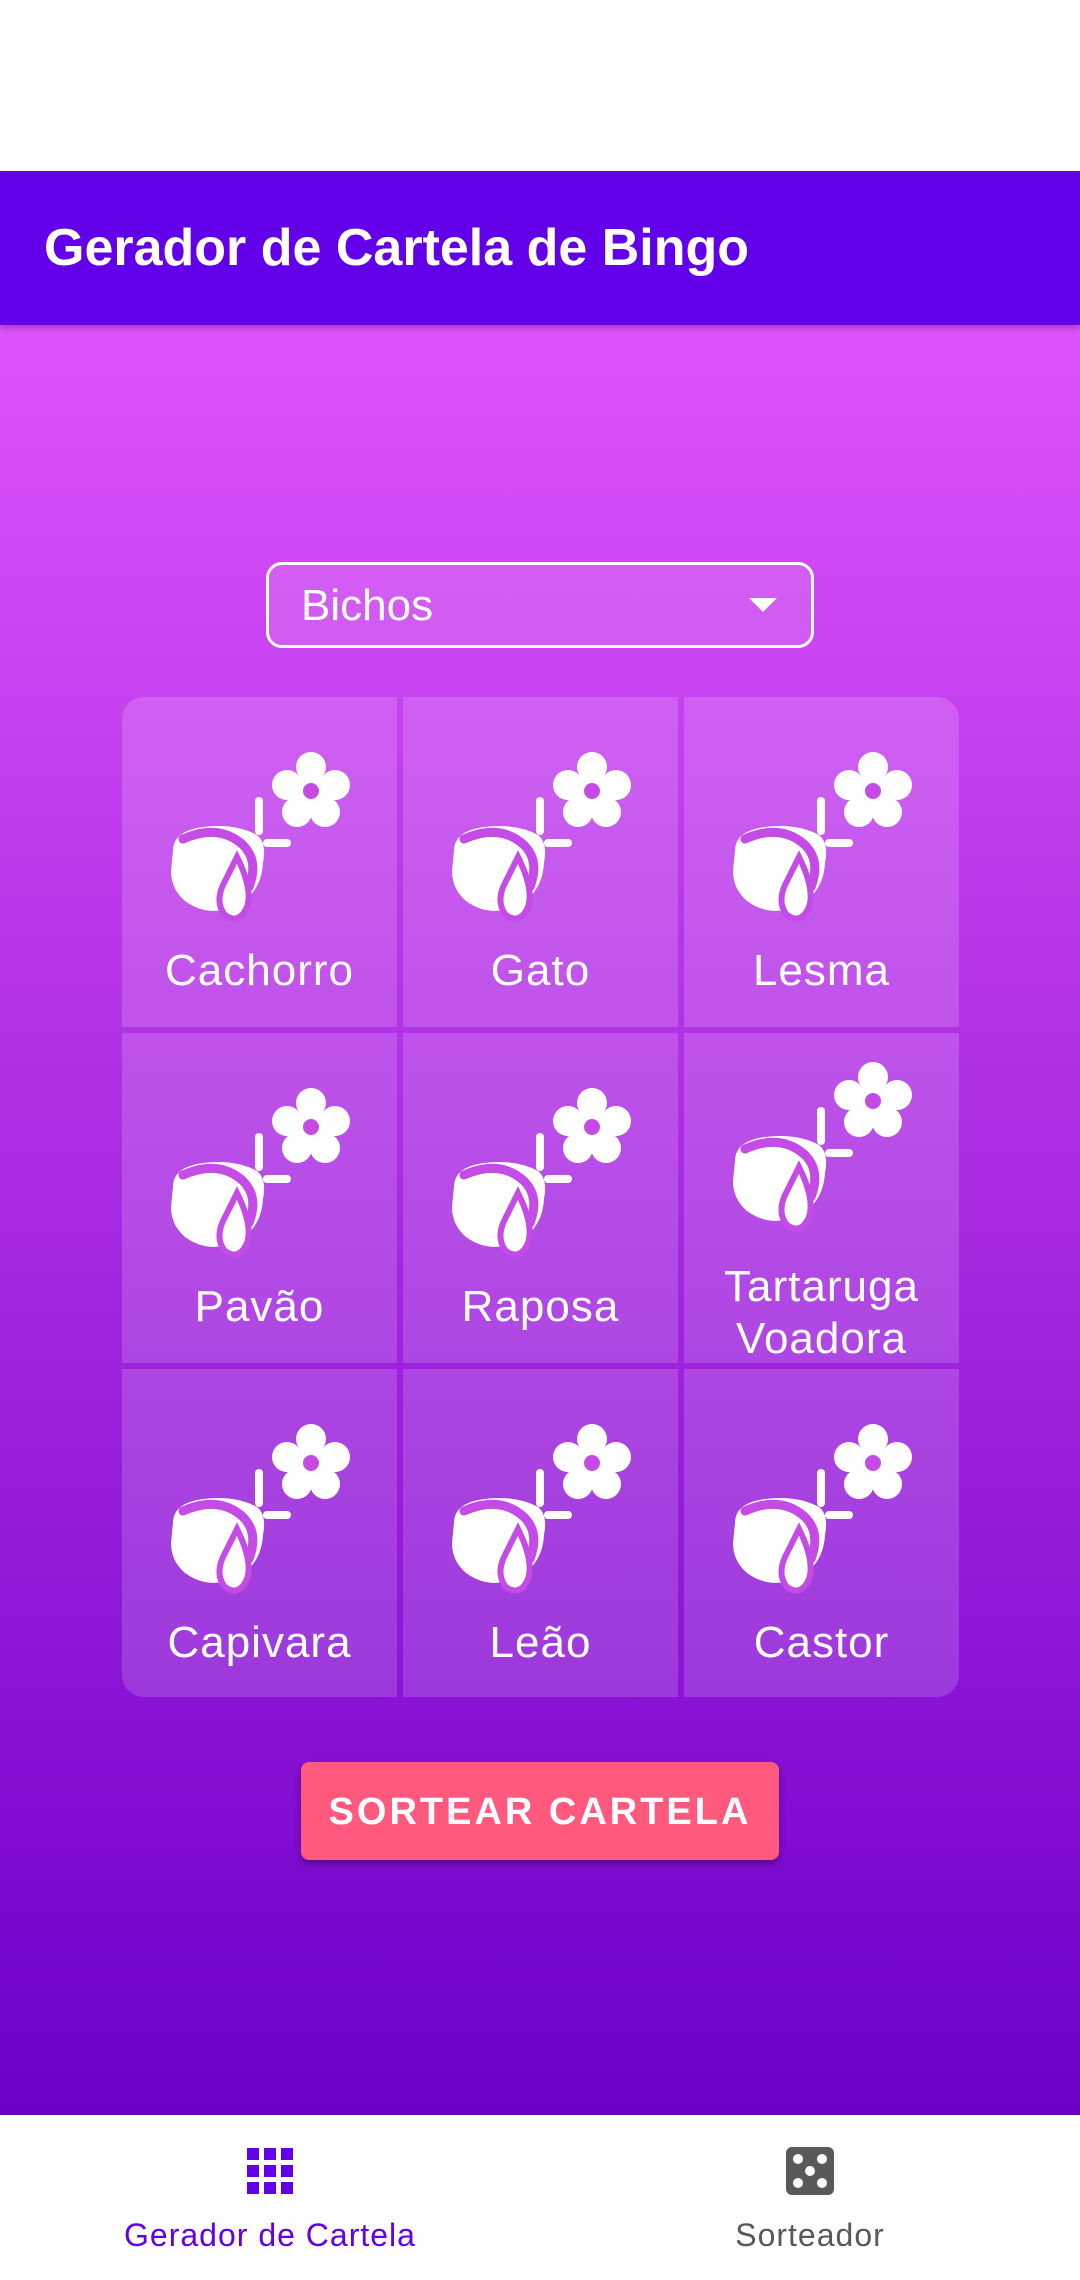 This screenshot has height=2280, width=1080. What do you see at coordinates (270, 2235) in the screenshot?
I see `nav-label: Gerador de Cartela` at bounding box center [270, 2235].